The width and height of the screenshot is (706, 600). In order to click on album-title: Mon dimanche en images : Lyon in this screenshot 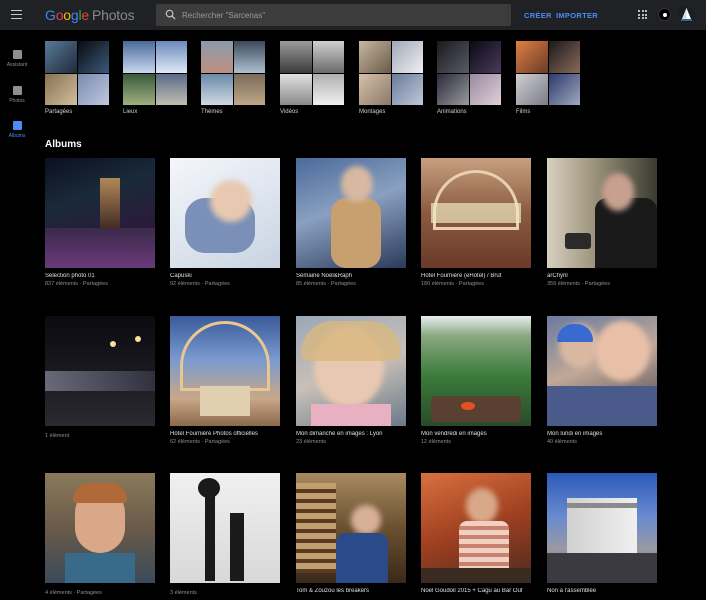, I will do `click(339, 434)`.